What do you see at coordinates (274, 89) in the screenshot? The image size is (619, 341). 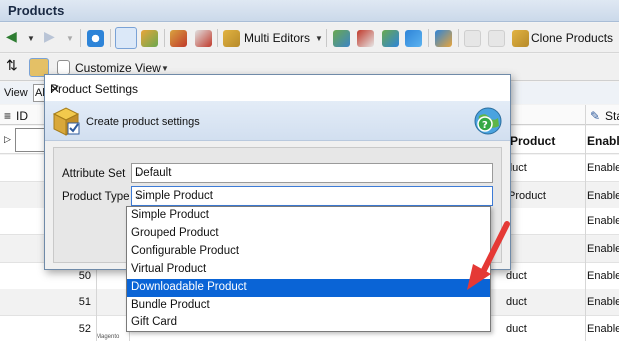 I see `close-icon: ✕` at bounding box center [274, 89].